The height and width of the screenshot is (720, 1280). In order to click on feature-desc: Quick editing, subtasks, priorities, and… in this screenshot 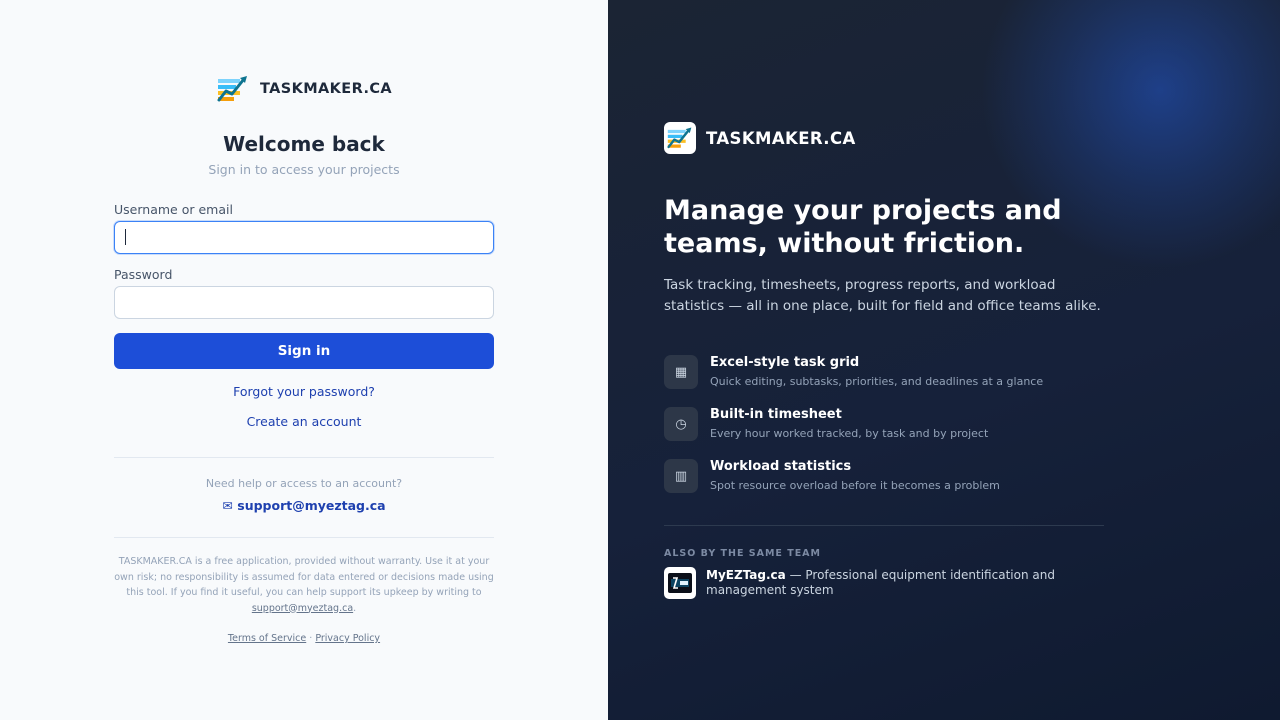, I will do `click(877, 381)`.